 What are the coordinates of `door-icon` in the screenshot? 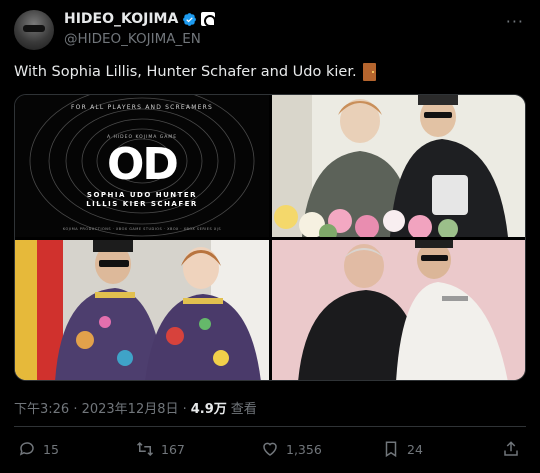 It's located at (369, 72).